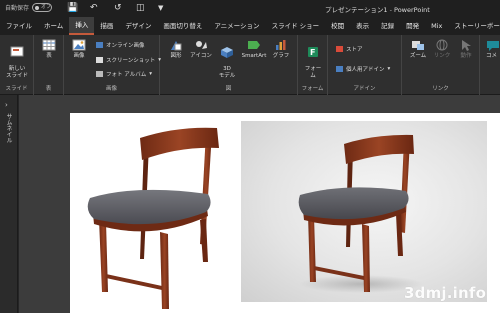  What do you see at coordinates (227, 52) in the screenshot?
I see `cube-icon` at bounding box center [227, 52].